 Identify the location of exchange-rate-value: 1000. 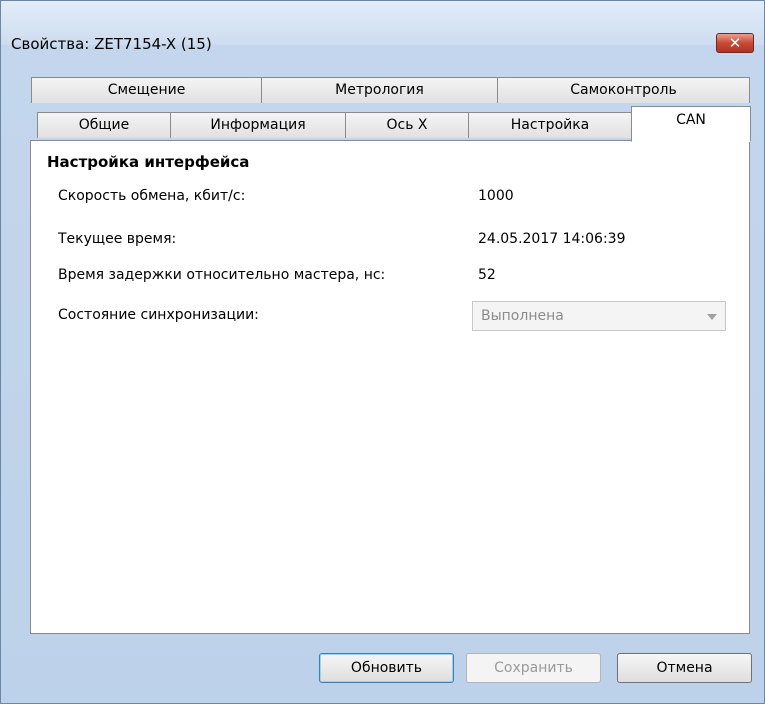
(496, 196).